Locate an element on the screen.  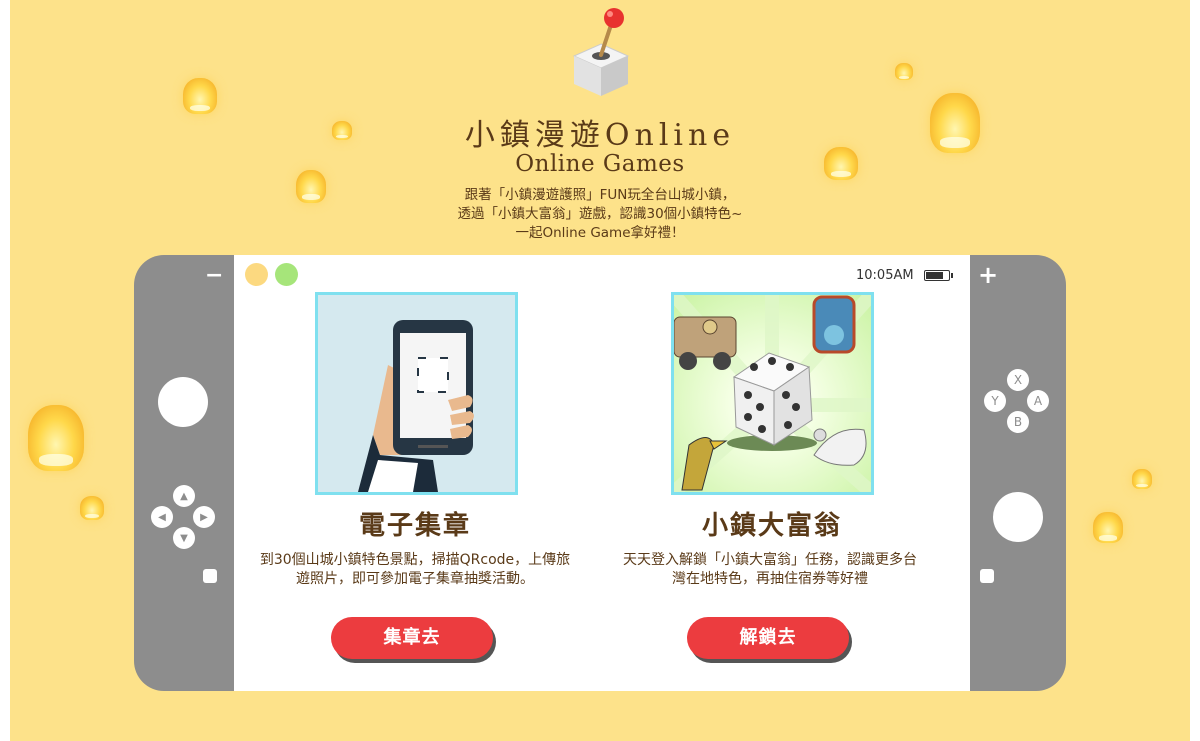
page-subtitle: Online Games is located at coordinates (600, 164).